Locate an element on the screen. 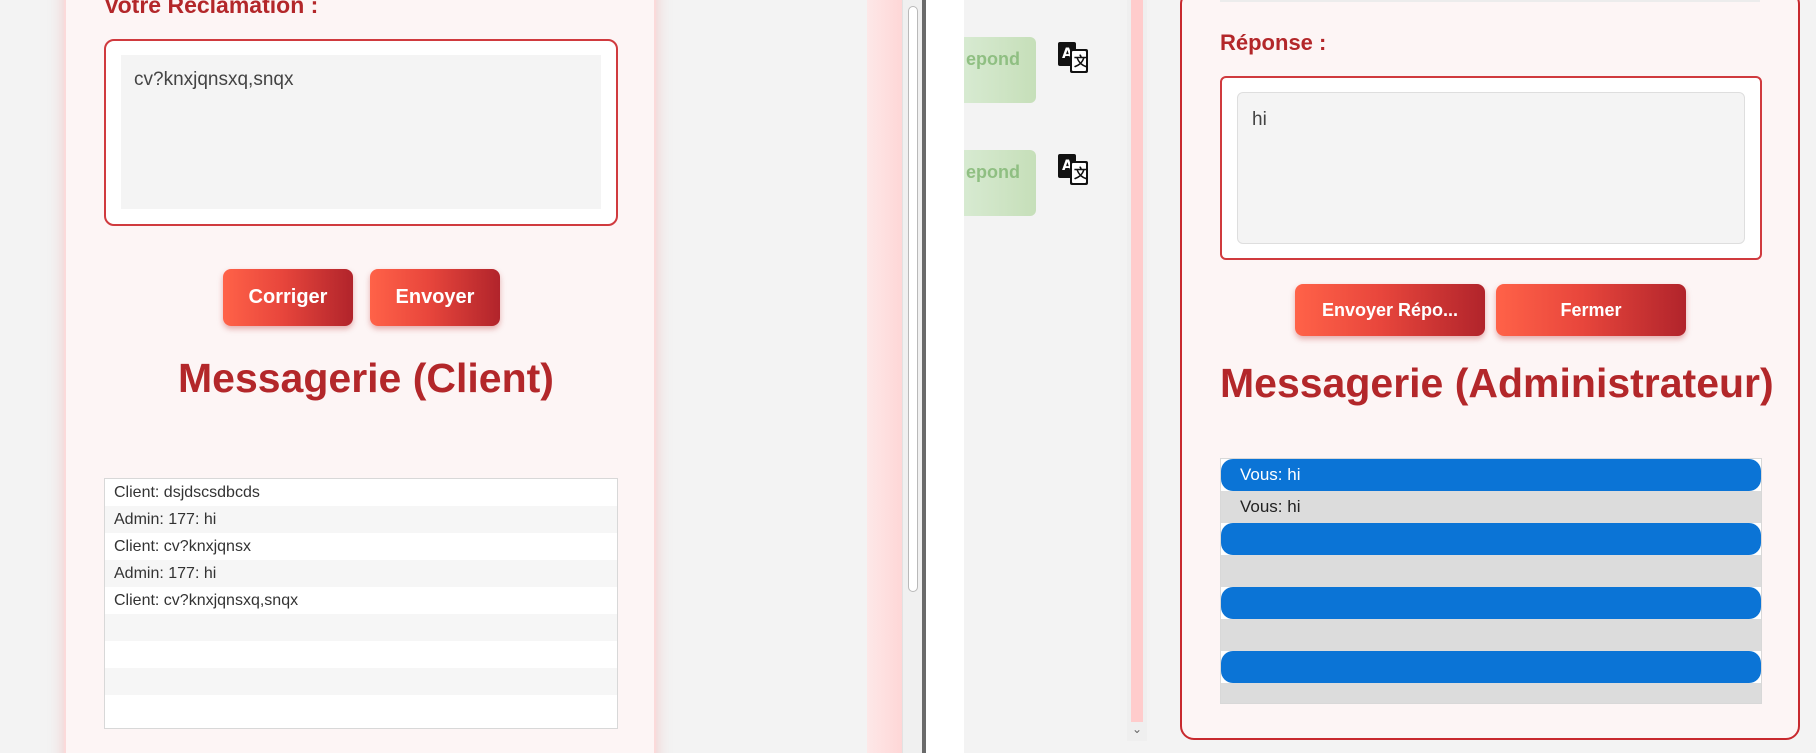 This screenshot has height=753, width=1816. left-scrollbar is located at coordinates (912, 376).